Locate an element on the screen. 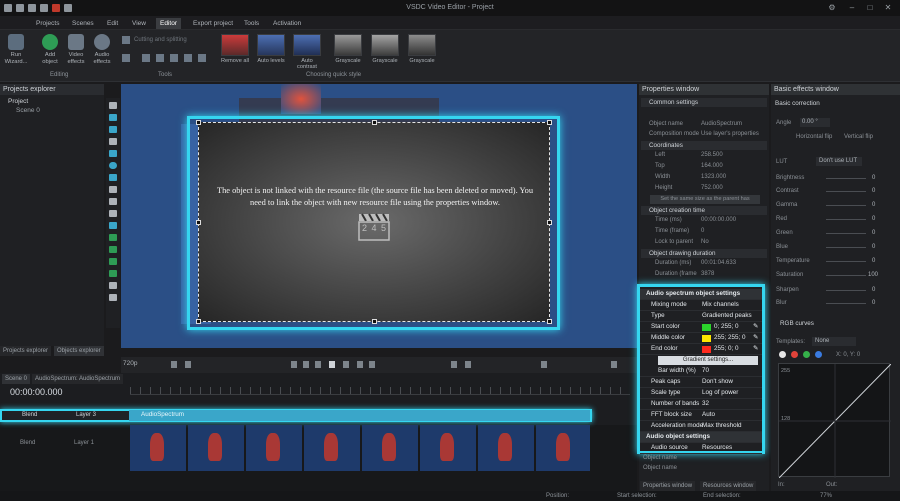 The image size is (900, 501). audiospectrum-clip: AudioSpectrum is located at coordinates (359, 415).